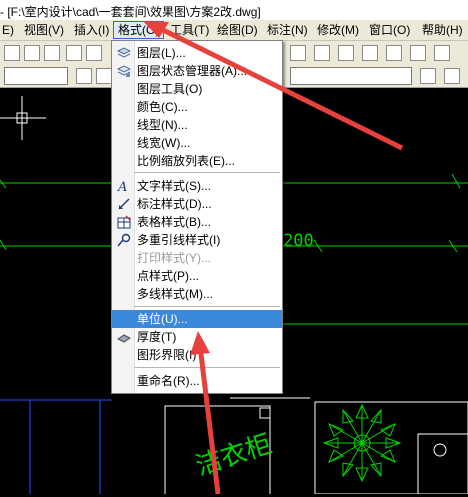  What do you see at coordinates (205, 412) in the screenshot?
I see `arrow-to-units-item` at bounding box center [205, 412].